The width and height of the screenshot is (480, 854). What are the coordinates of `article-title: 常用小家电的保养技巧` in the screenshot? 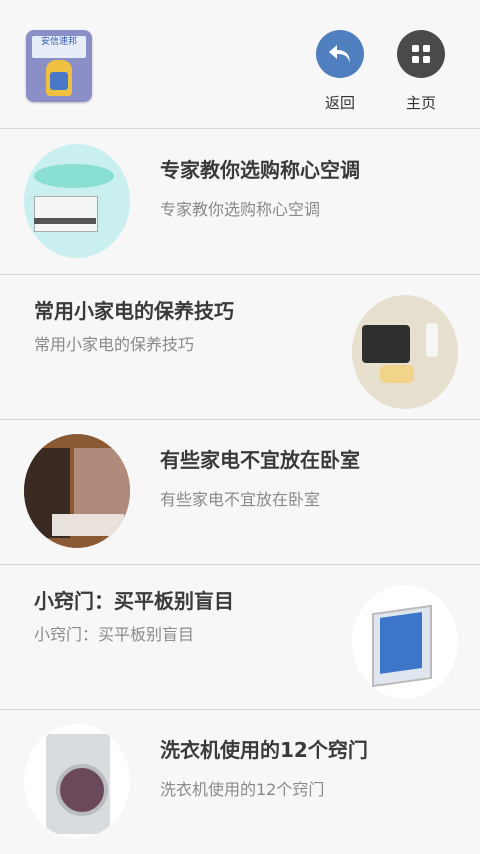 It's located at (134, 311).